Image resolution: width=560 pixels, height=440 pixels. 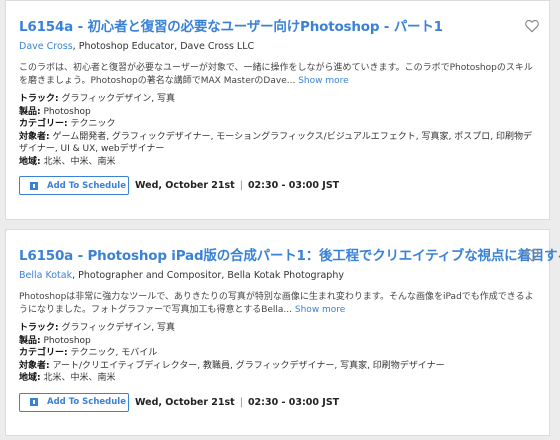 What do you see at coordinates (114, 353) in the screenshot?
I see `category-value: テクニック, モバイル` at bounding box center [114, 353].